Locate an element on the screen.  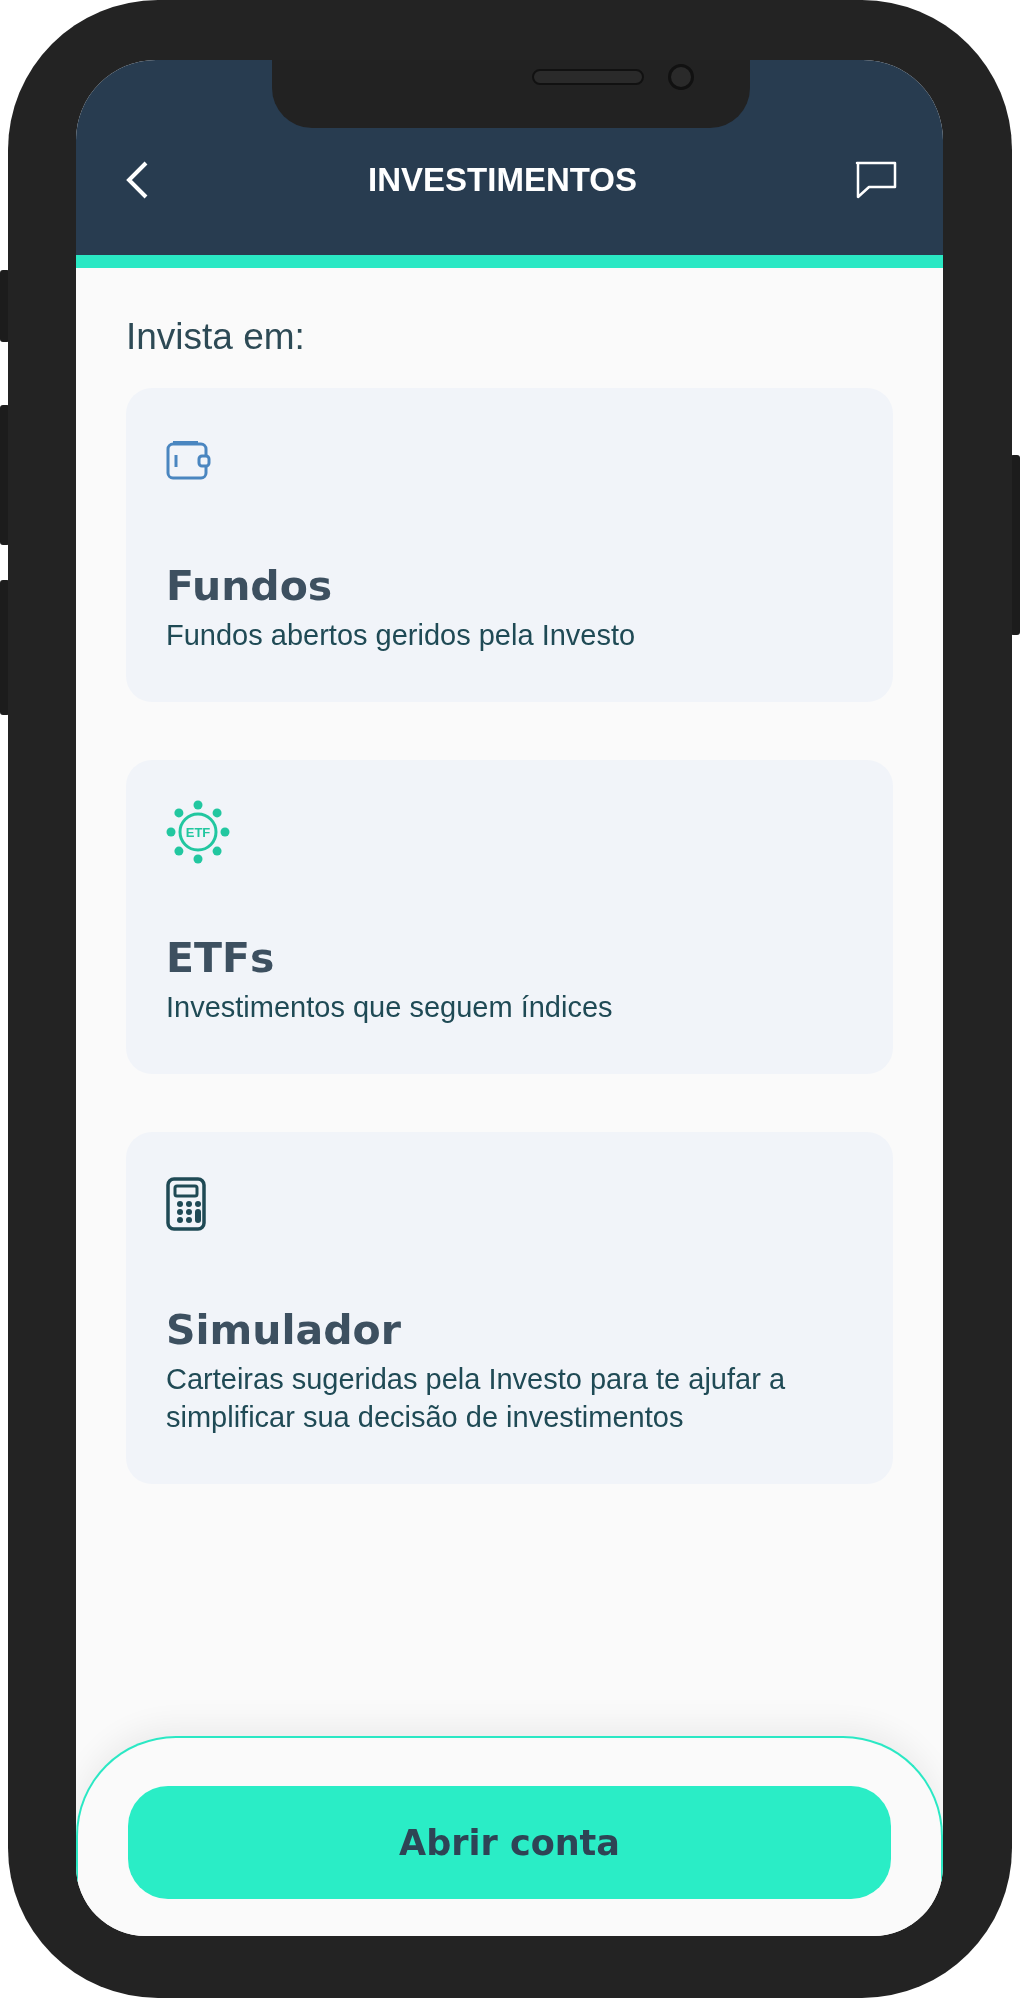
wallet-icon is located at coordinates (189, 460).